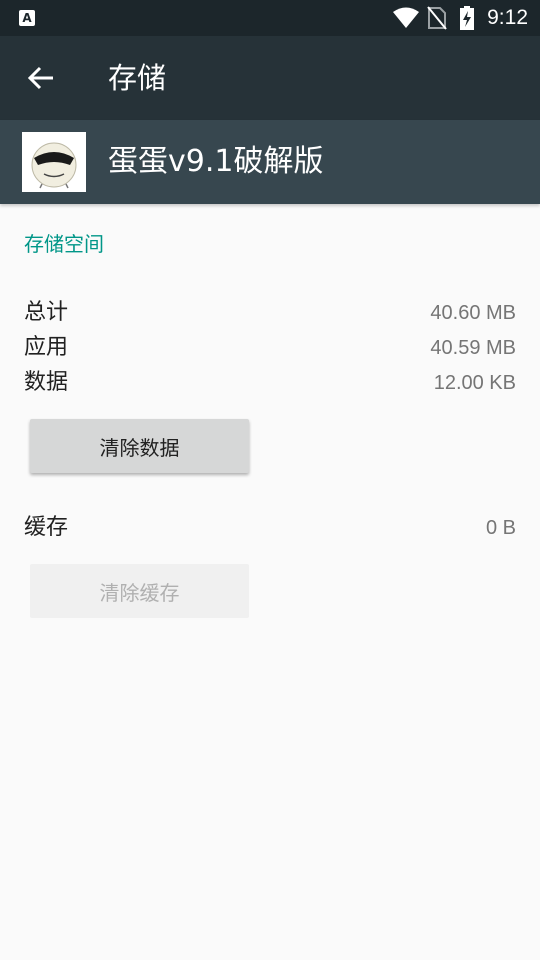 The height and width of the screenshot is (960, 540). I want to click on notification-app-icon: A, so click(27, 18).